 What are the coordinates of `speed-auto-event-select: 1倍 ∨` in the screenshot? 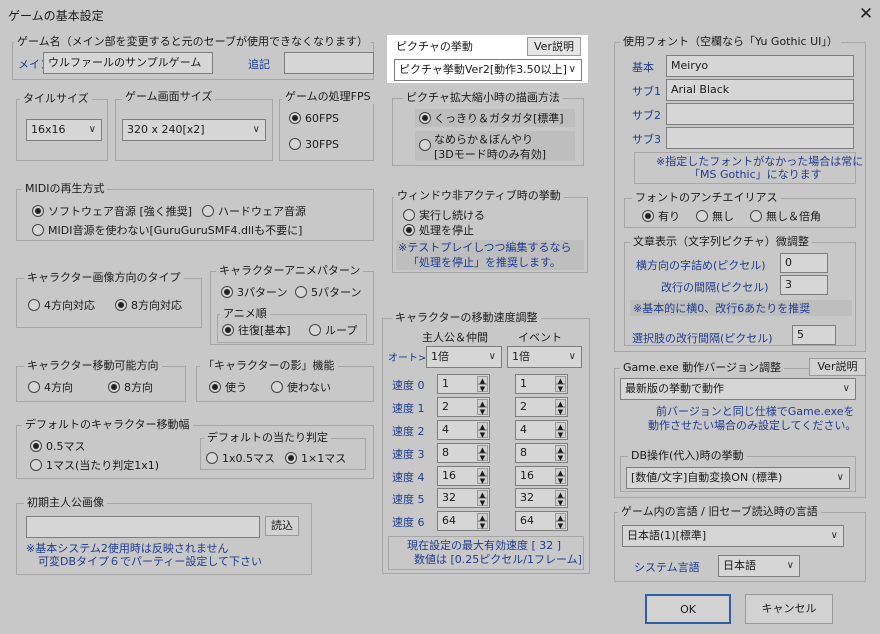 It's located at (544, 357).